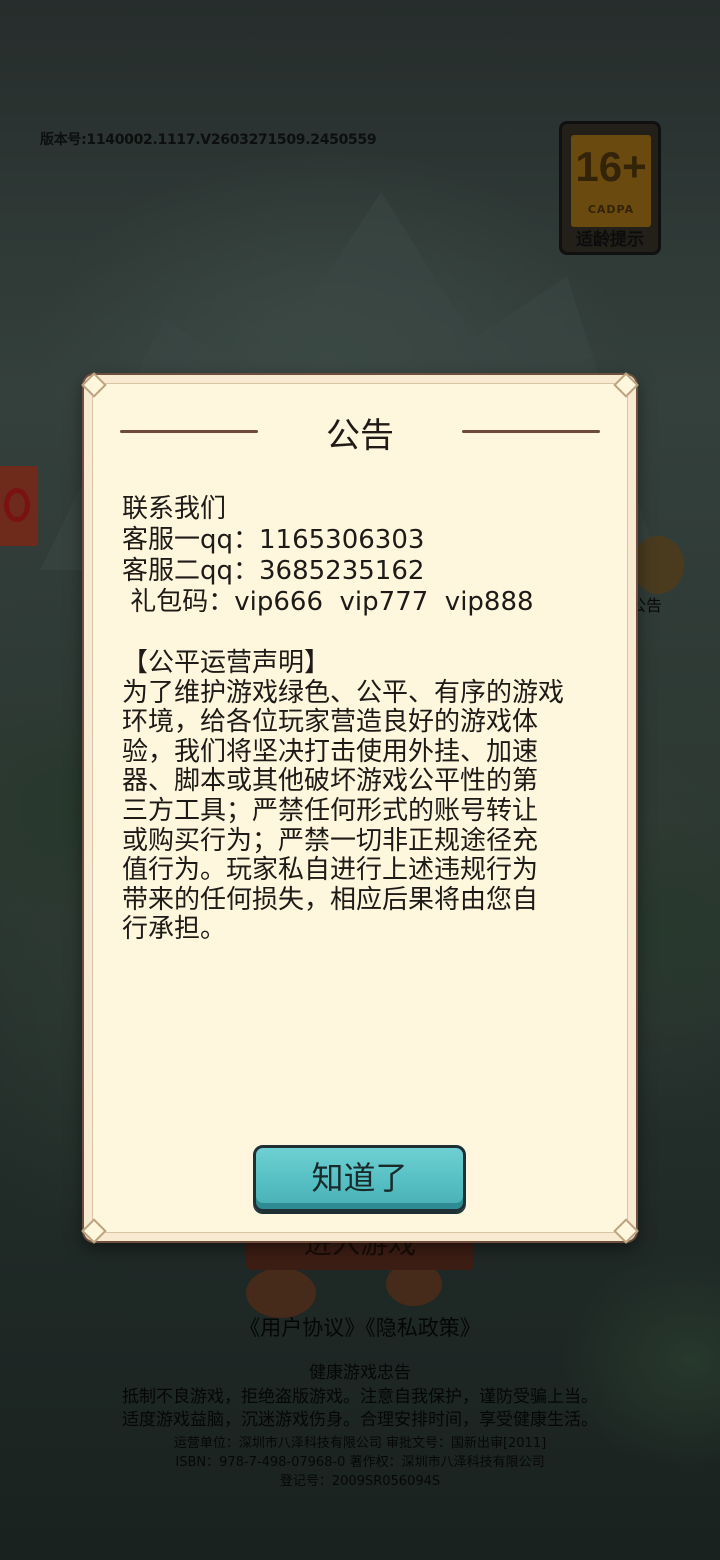 Image resolution: width=720 pixels, height=1560 pixels. I want to click on contact-heading: 联系我们, so click(174, 509).